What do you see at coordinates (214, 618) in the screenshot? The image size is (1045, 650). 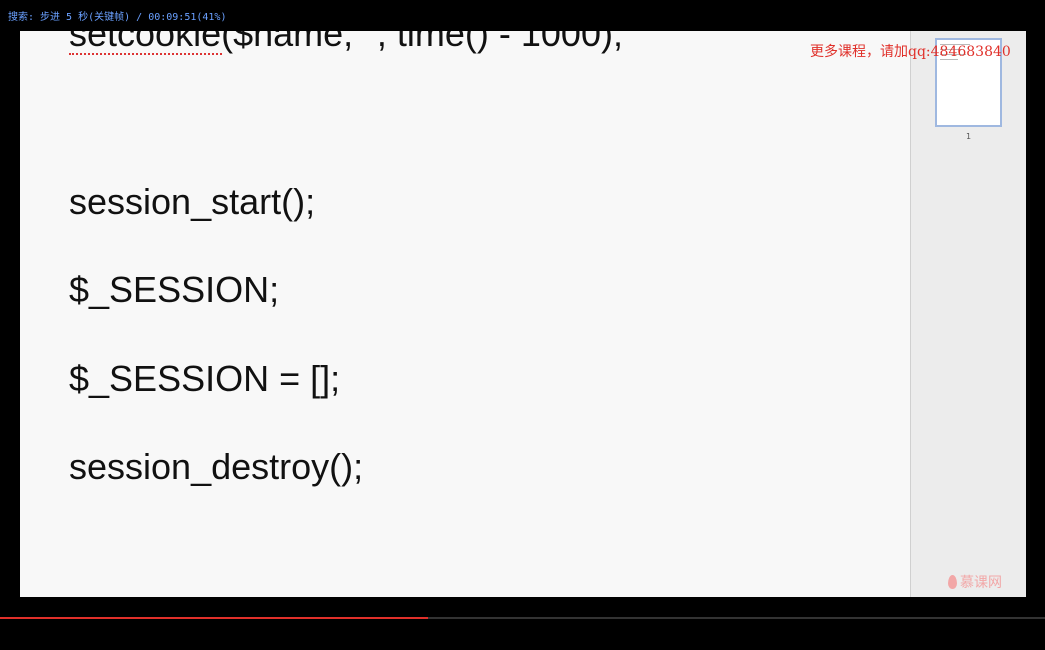 I see `progress-fill` at bounding box center [214, 618].